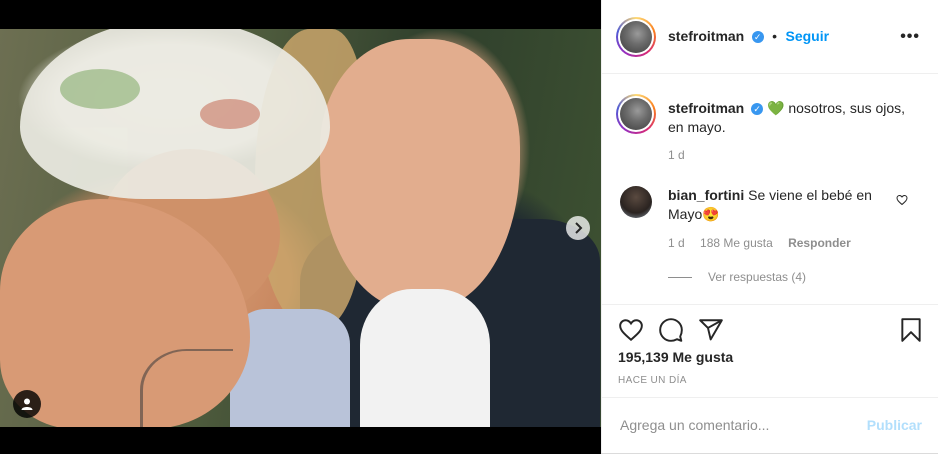  I want to click on likes-count: 195,139 Me gusta, so click(675, 357).